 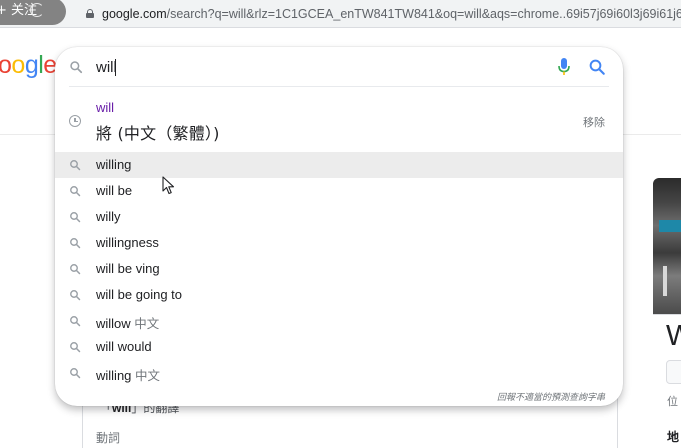 I want to click on mouse-pointer-icon, so click(x=168, y=185).